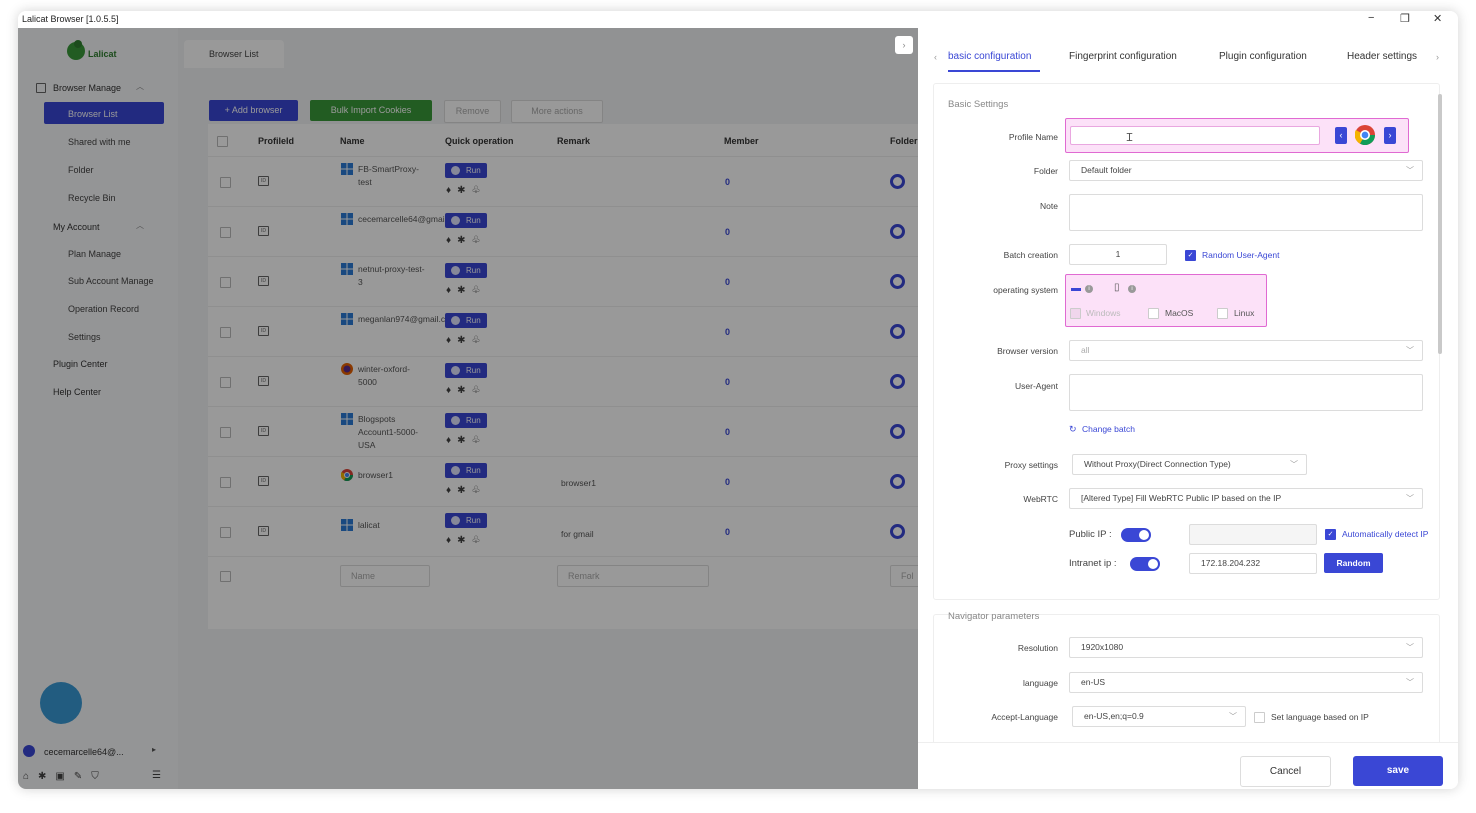  Describe the element at coordinates (1129, 138) in the screenshot. I see `text-cursor-icon: Ｉ` at that location.